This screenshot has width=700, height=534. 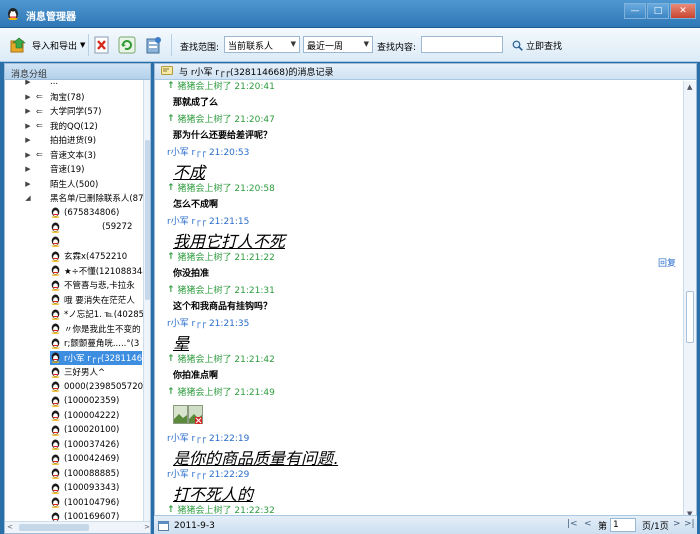 What do you see at coordinates (13, 14) in the screenshot?
I see `qq-penguin-icon` at bounding box center [13, 14].